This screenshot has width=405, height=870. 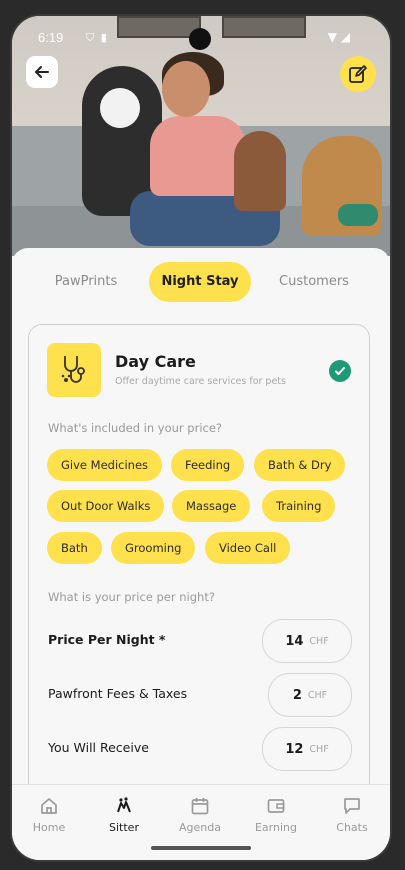 I want to click on back-button, so click(x=42, y=72).